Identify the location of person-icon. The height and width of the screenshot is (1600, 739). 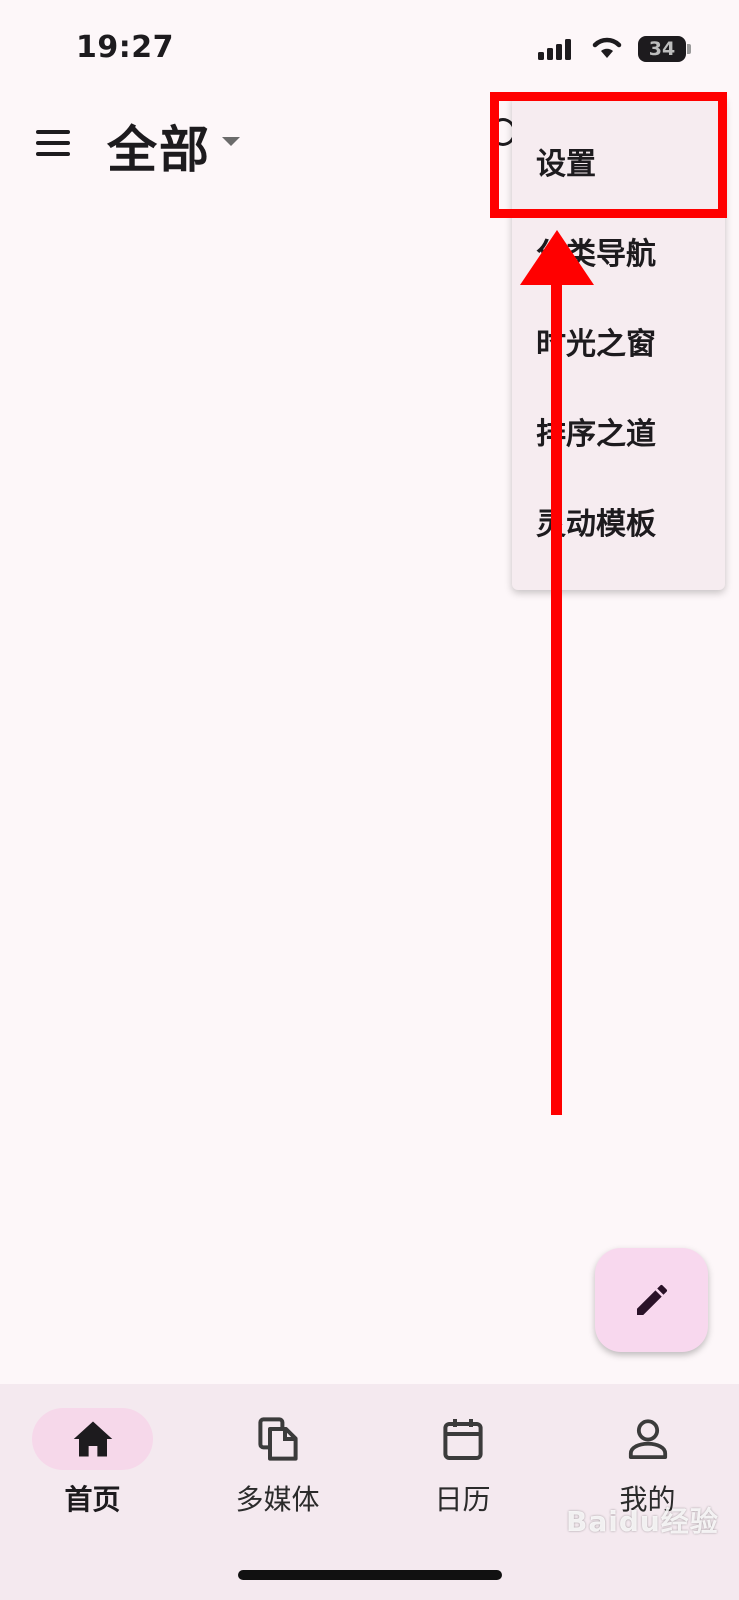
(647, 1439).